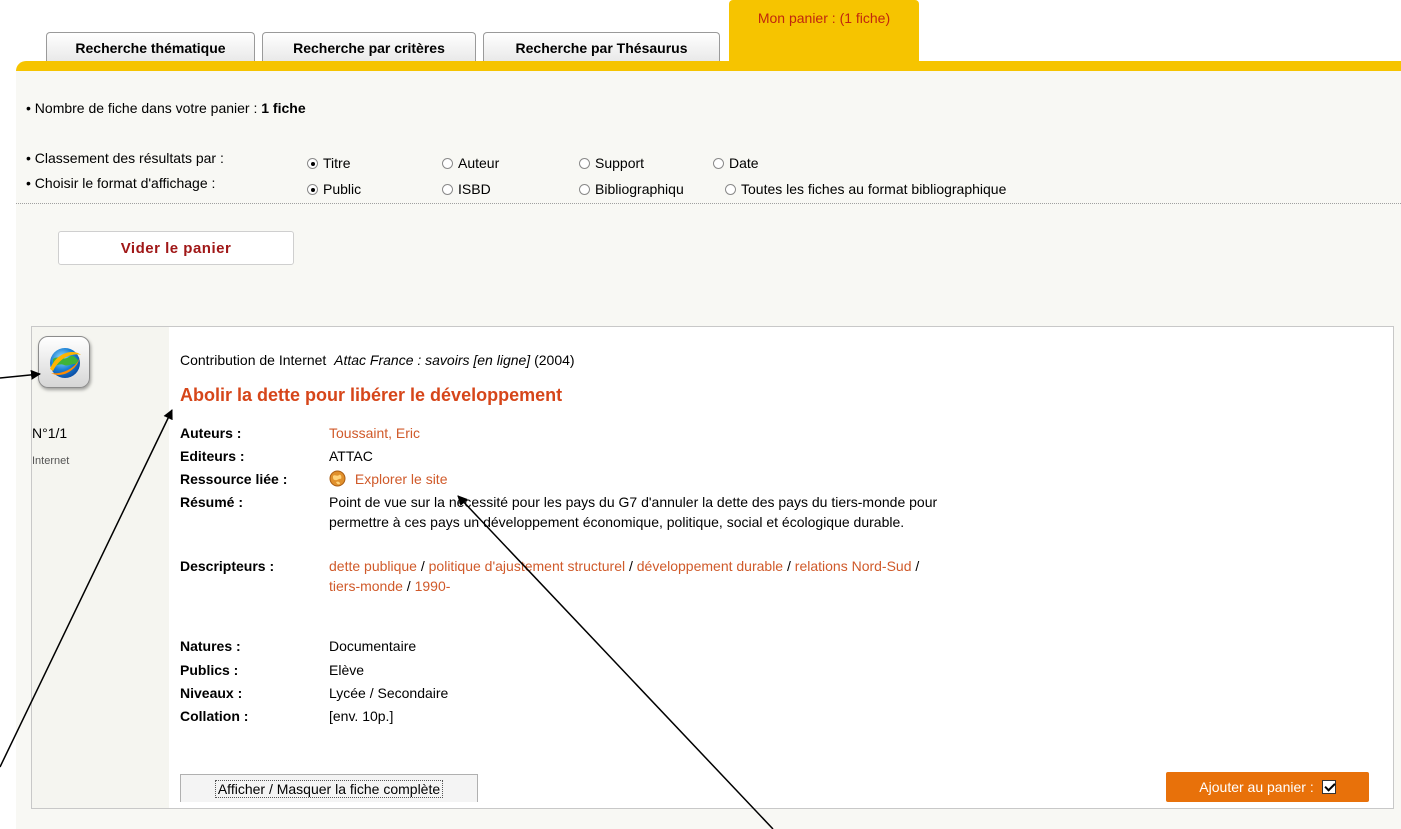 This screenshot has width=1401, height=829. What do you see at coordinates (366, 586) in the screenshot?
I see `descriptor-link: tiers-monde` at bounding box center [366, 586].